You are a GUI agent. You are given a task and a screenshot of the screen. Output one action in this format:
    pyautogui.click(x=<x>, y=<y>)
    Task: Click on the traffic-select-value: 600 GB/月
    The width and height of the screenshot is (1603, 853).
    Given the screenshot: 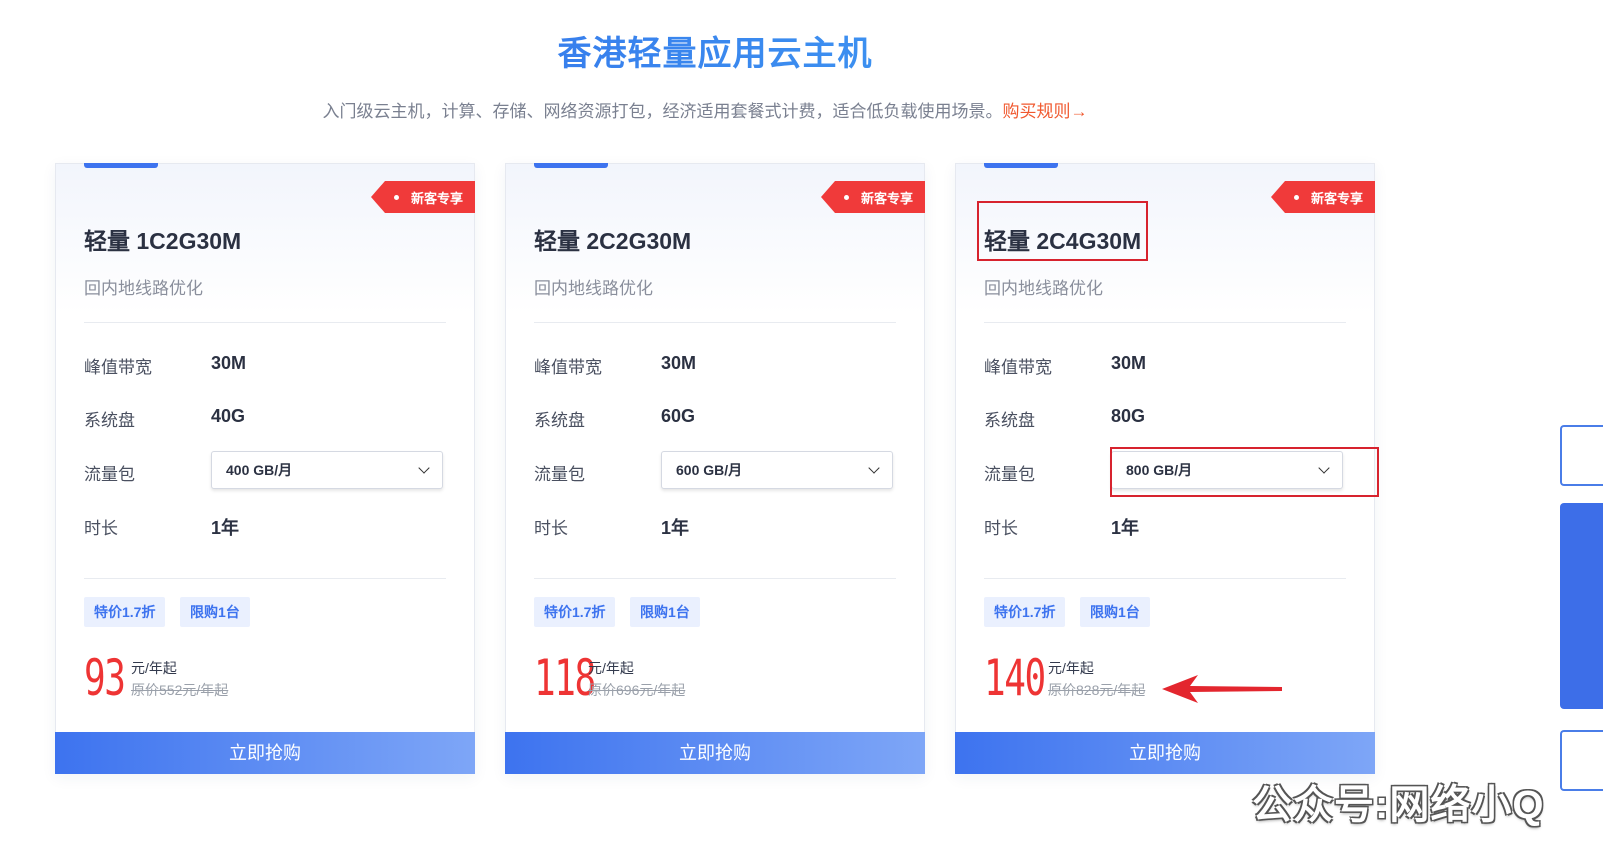 What is the action you would take?
    pyautogui.click(x=709, y=470)
    